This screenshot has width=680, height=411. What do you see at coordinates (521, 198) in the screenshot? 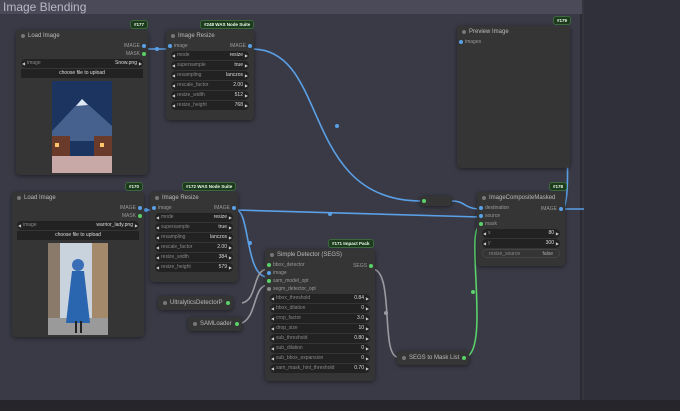
I see `node-title: ImageCompositeMasked` at bounding box center [521, 198].